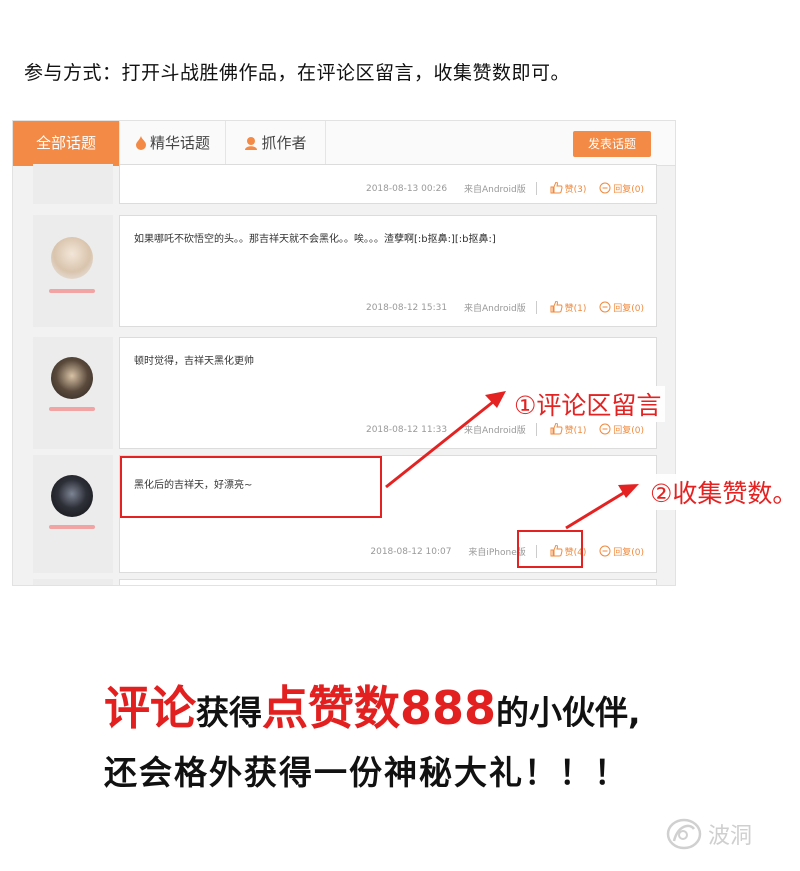  I want to click on comment-bubble, so click(388, 582).